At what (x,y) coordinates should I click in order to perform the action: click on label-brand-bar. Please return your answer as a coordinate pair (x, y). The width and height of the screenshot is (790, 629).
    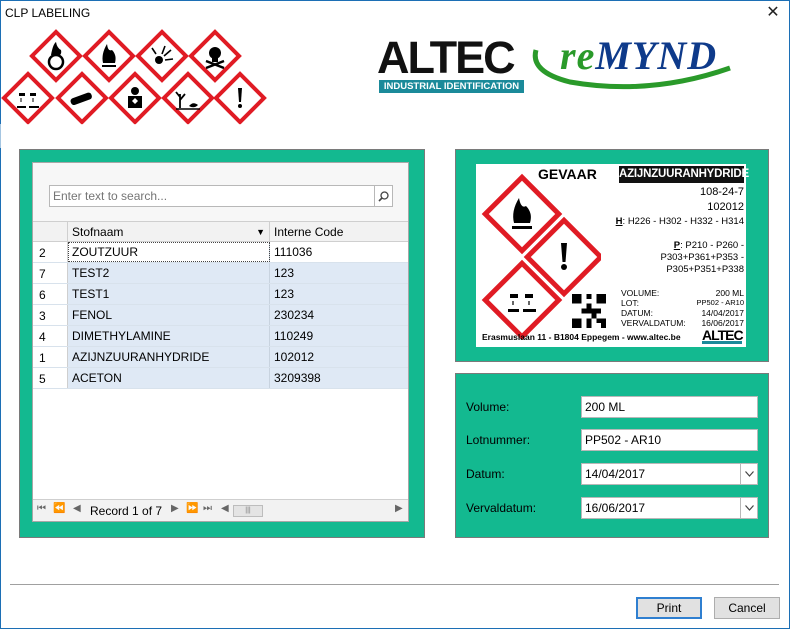
    Looking at the image, I should click on (722, 342).